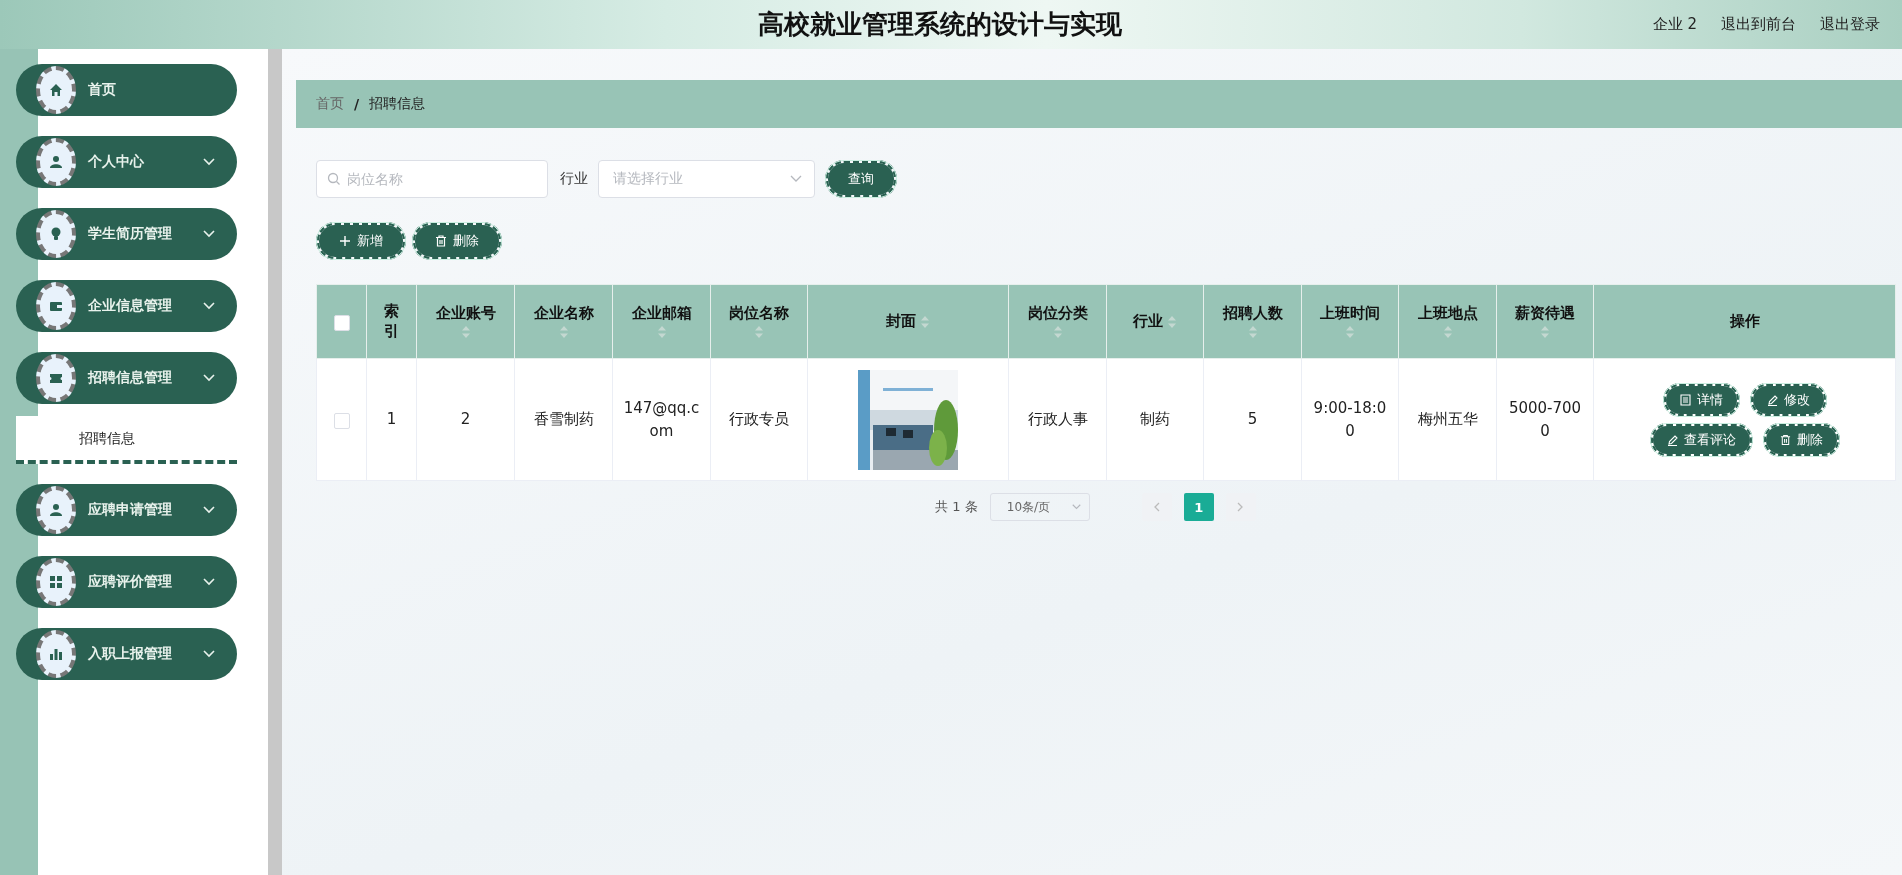  I want to click on industry-label: 行业, so click(574, 179).